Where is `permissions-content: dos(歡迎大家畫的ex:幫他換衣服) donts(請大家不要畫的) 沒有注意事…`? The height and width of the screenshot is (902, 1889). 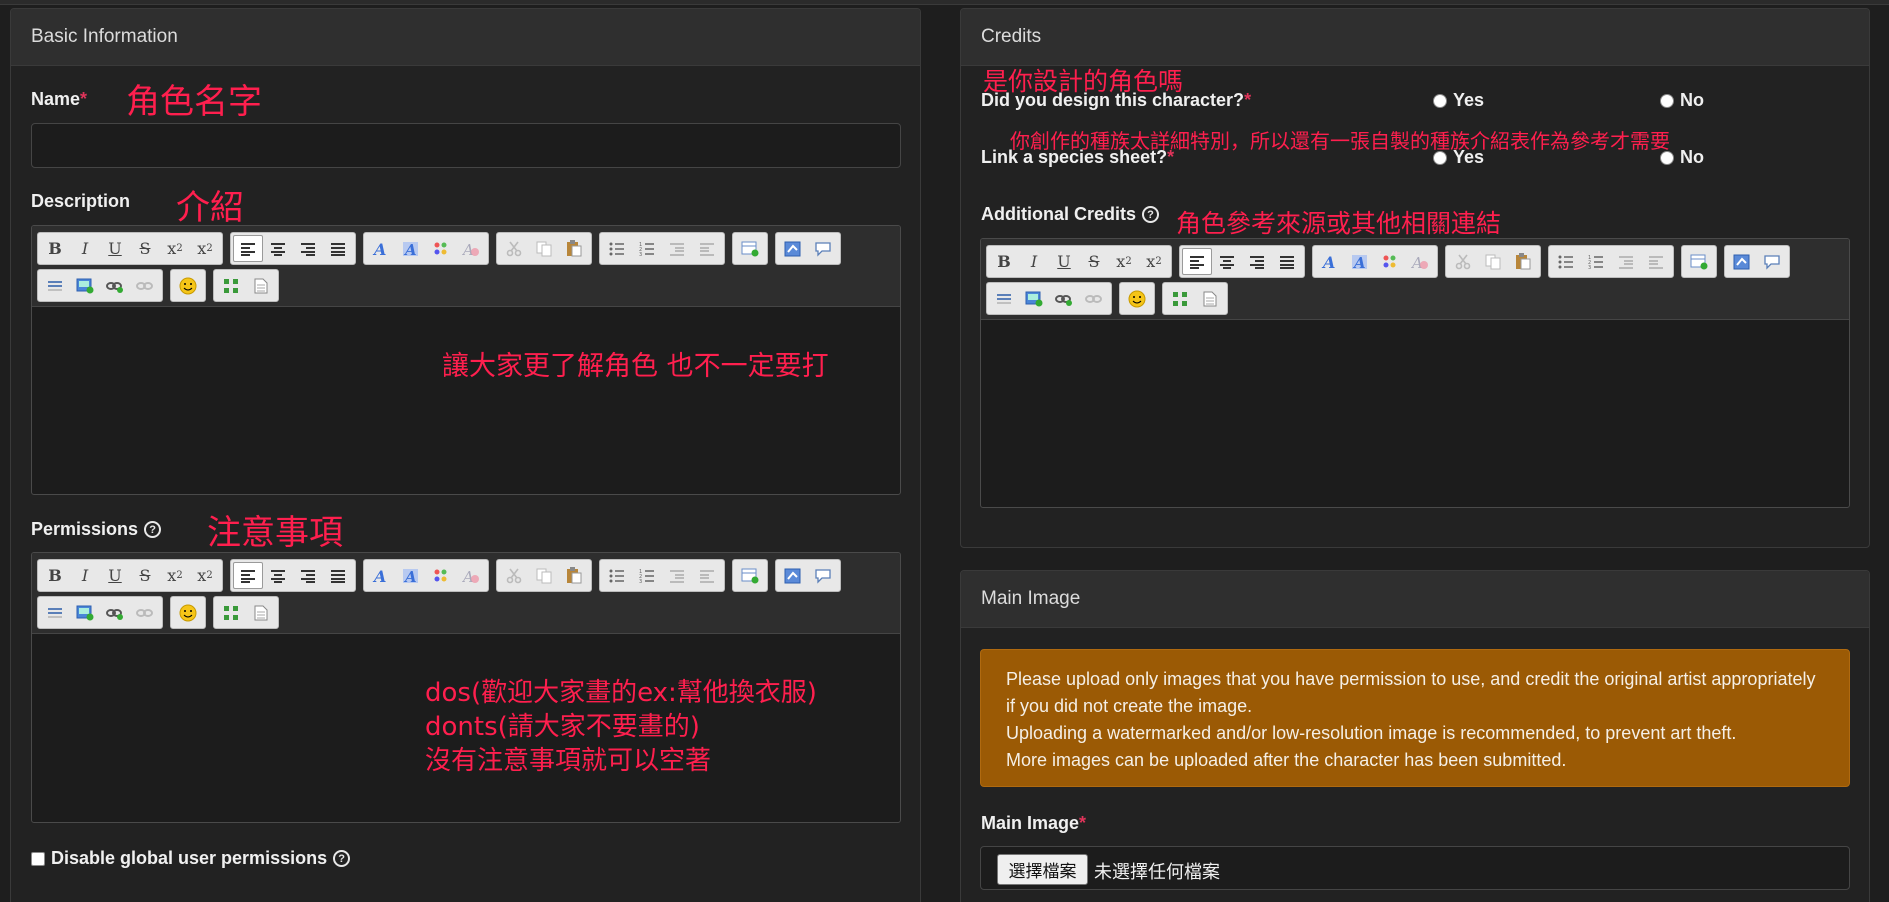
permissions-content: dos(歡迎大家畫的ex:幫他換衣服) donts(請大家不要畫的) 沒有注意事… is located at coordinates (466, 725).